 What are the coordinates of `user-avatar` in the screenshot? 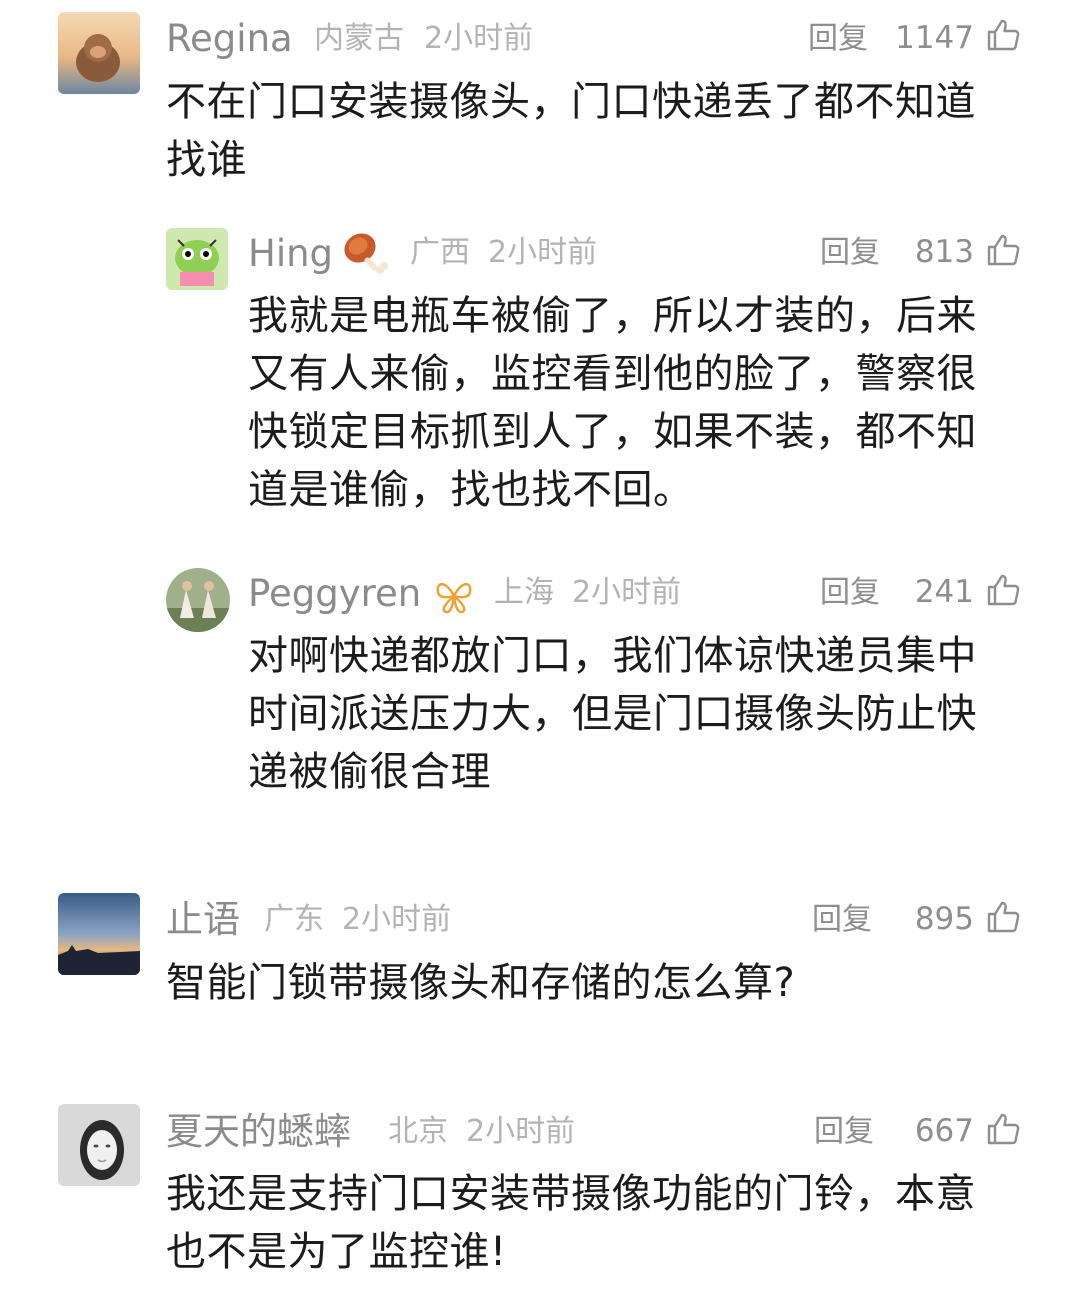 It's located at (99, 1145).